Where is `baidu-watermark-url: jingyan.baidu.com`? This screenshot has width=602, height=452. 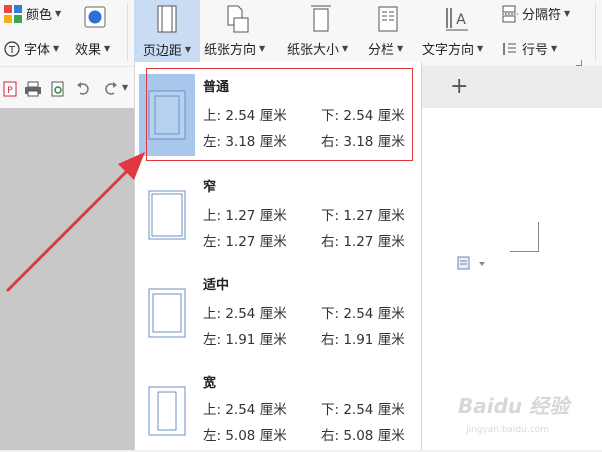
baidu-watermark-url: jingyan.baidu.com is located at coordinates (508, 430).